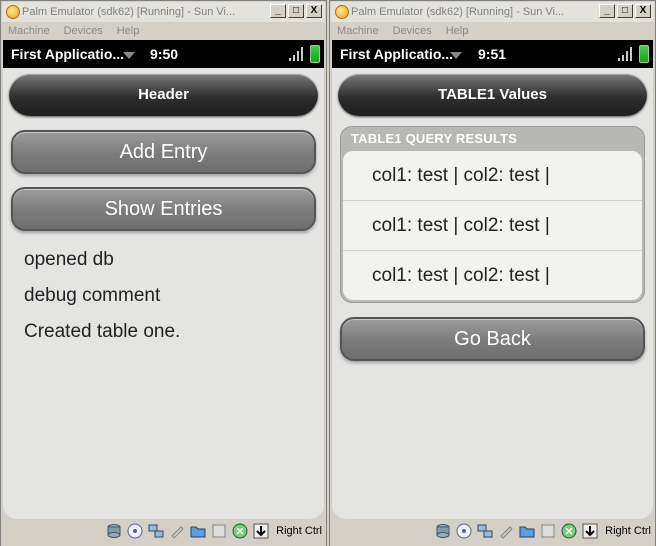 This screenshot has height=546, width=656. Describe the element at coordinates (434, 138) in the screenshot. I see `results-title: TABLE1 QUERY RESULTS` at that location.